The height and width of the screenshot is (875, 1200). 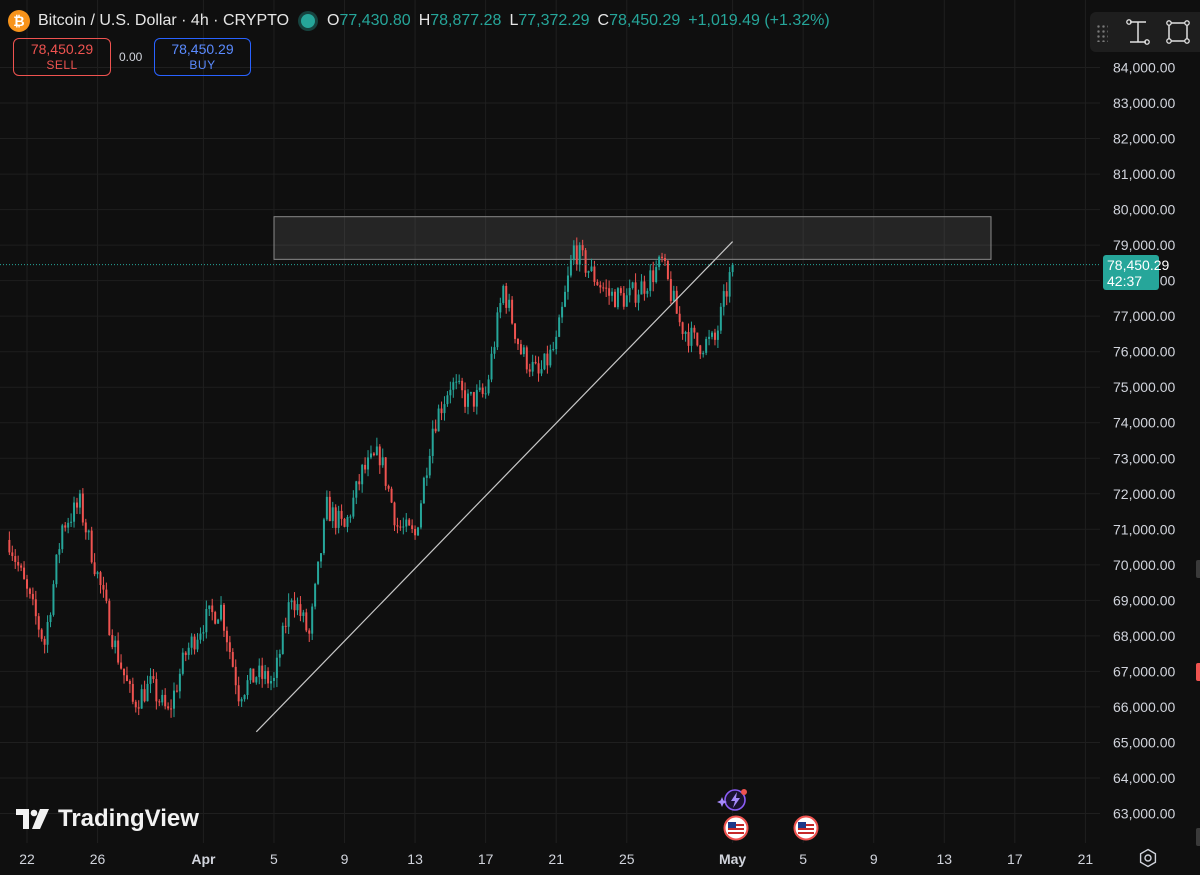 I want to click on market-status-icon, so click(x=308, y=21).